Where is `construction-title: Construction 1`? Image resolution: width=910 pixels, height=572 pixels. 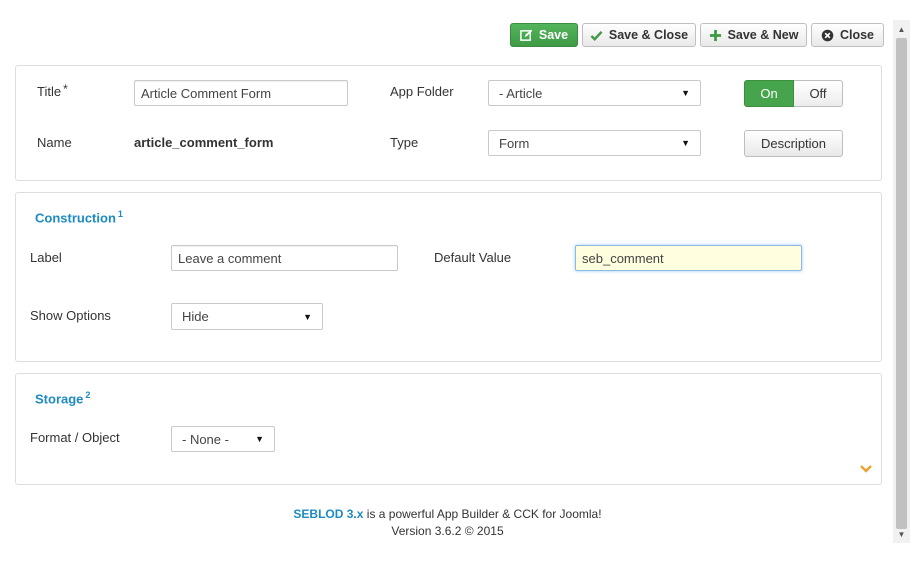
construction-title: Construction 1 is located at coordinates (79, 217).